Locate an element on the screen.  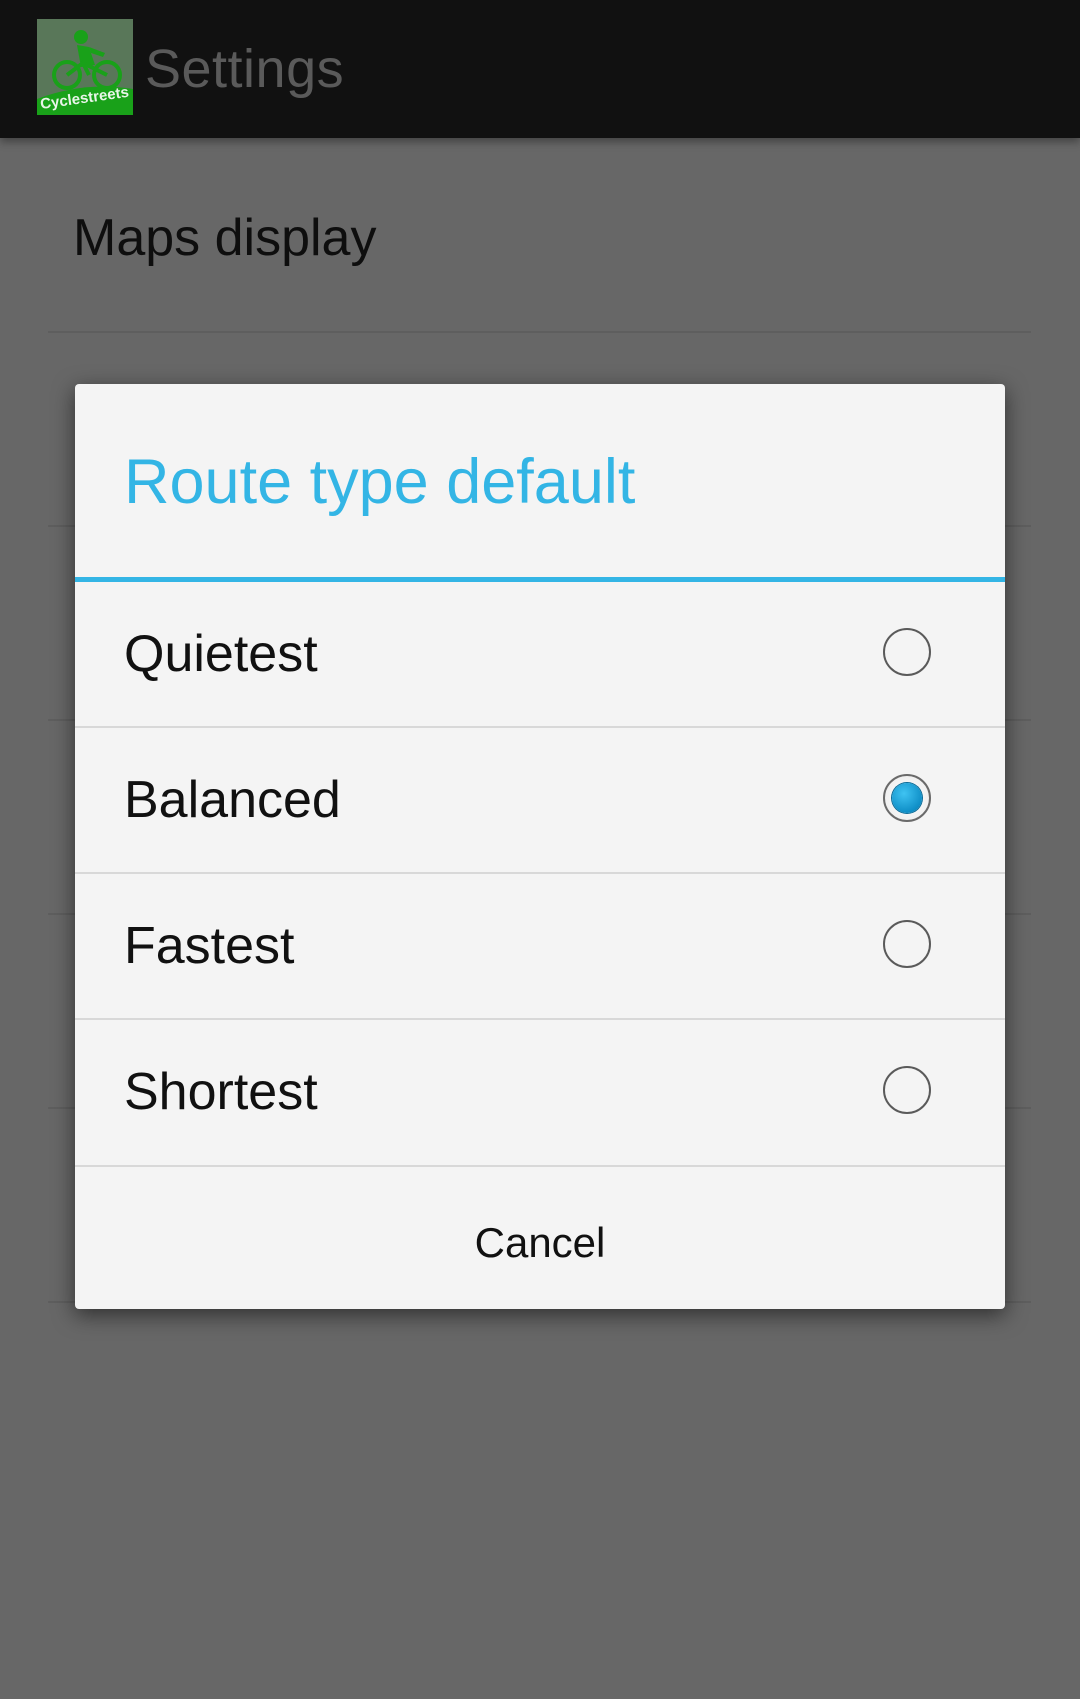
radio-button-checked is located at coordinates (907, 798).